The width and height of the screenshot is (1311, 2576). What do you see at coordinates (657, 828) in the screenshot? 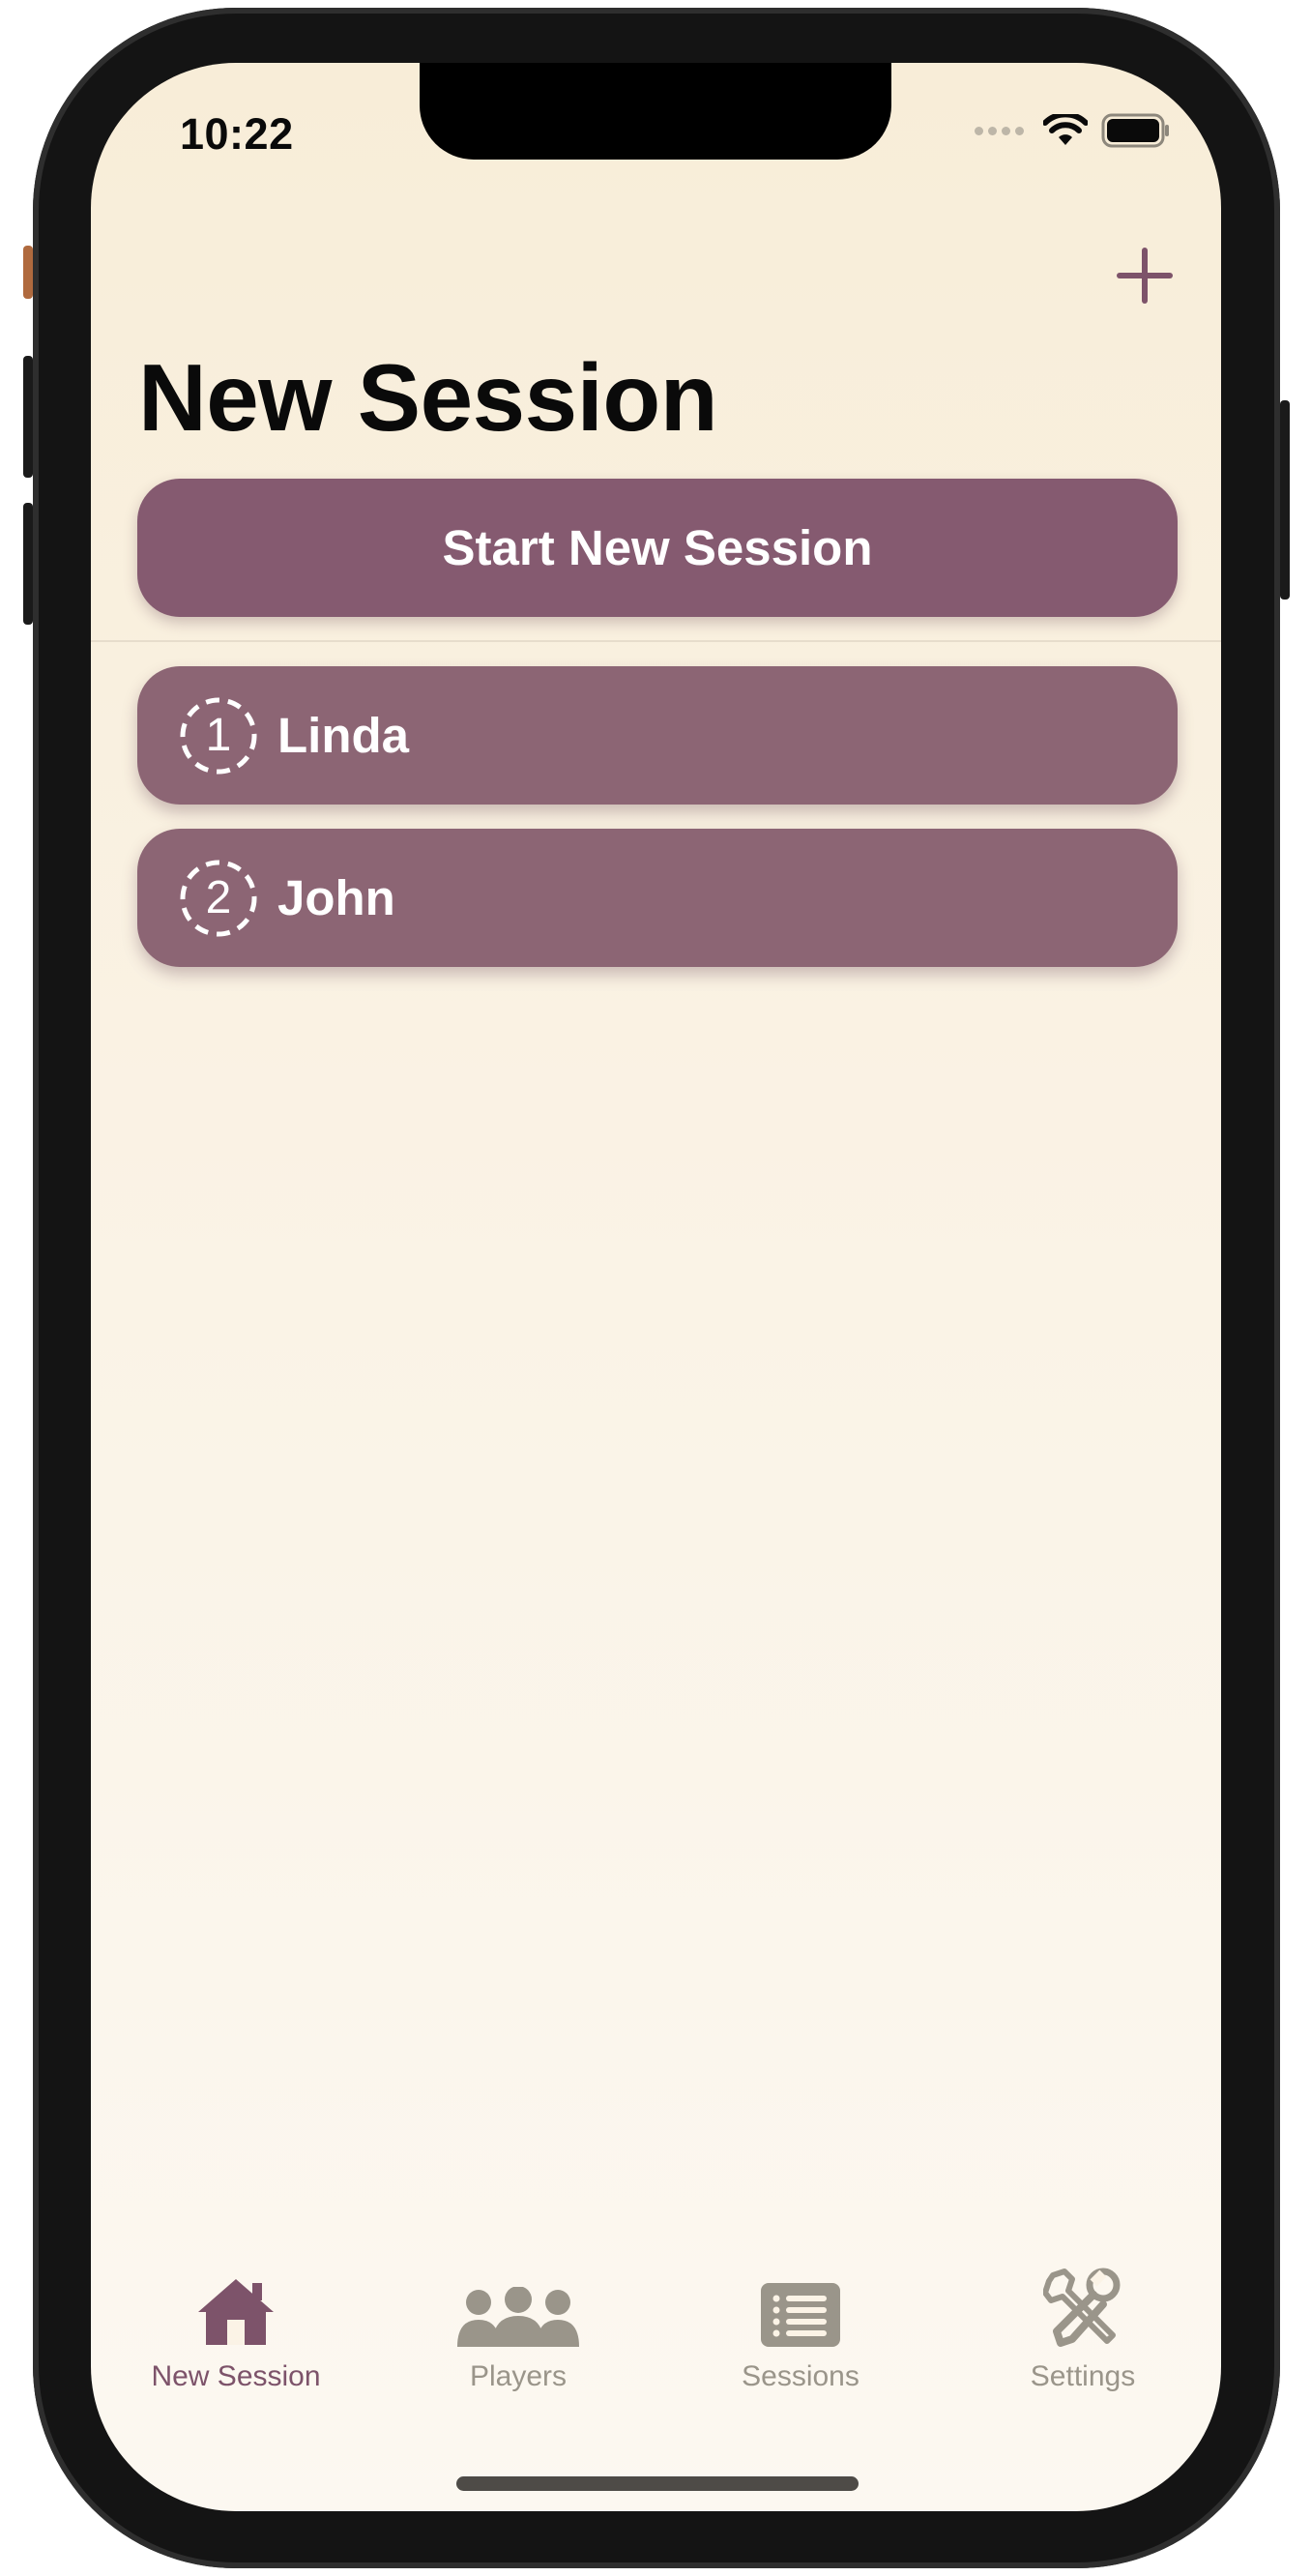
I see `player-list: 1 Linda 2 John` at bounding box center [657, 828].